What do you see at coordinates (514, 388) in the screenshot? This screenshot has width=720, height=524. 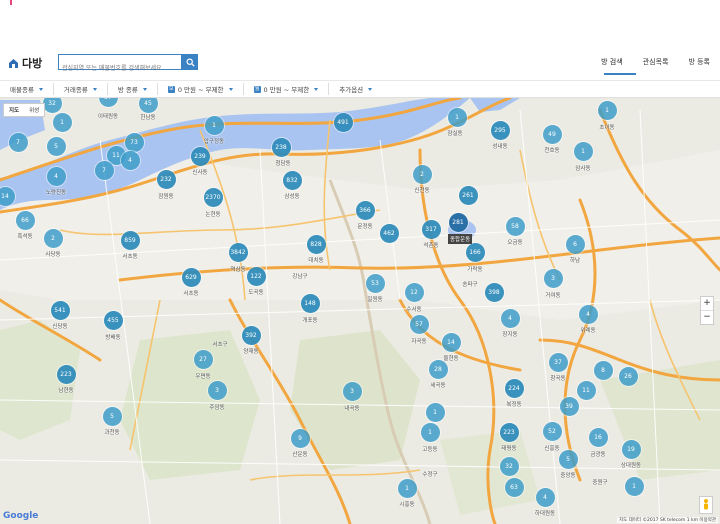 I see `listing-cluster-marker: 224` at bounding box center [514, 388].